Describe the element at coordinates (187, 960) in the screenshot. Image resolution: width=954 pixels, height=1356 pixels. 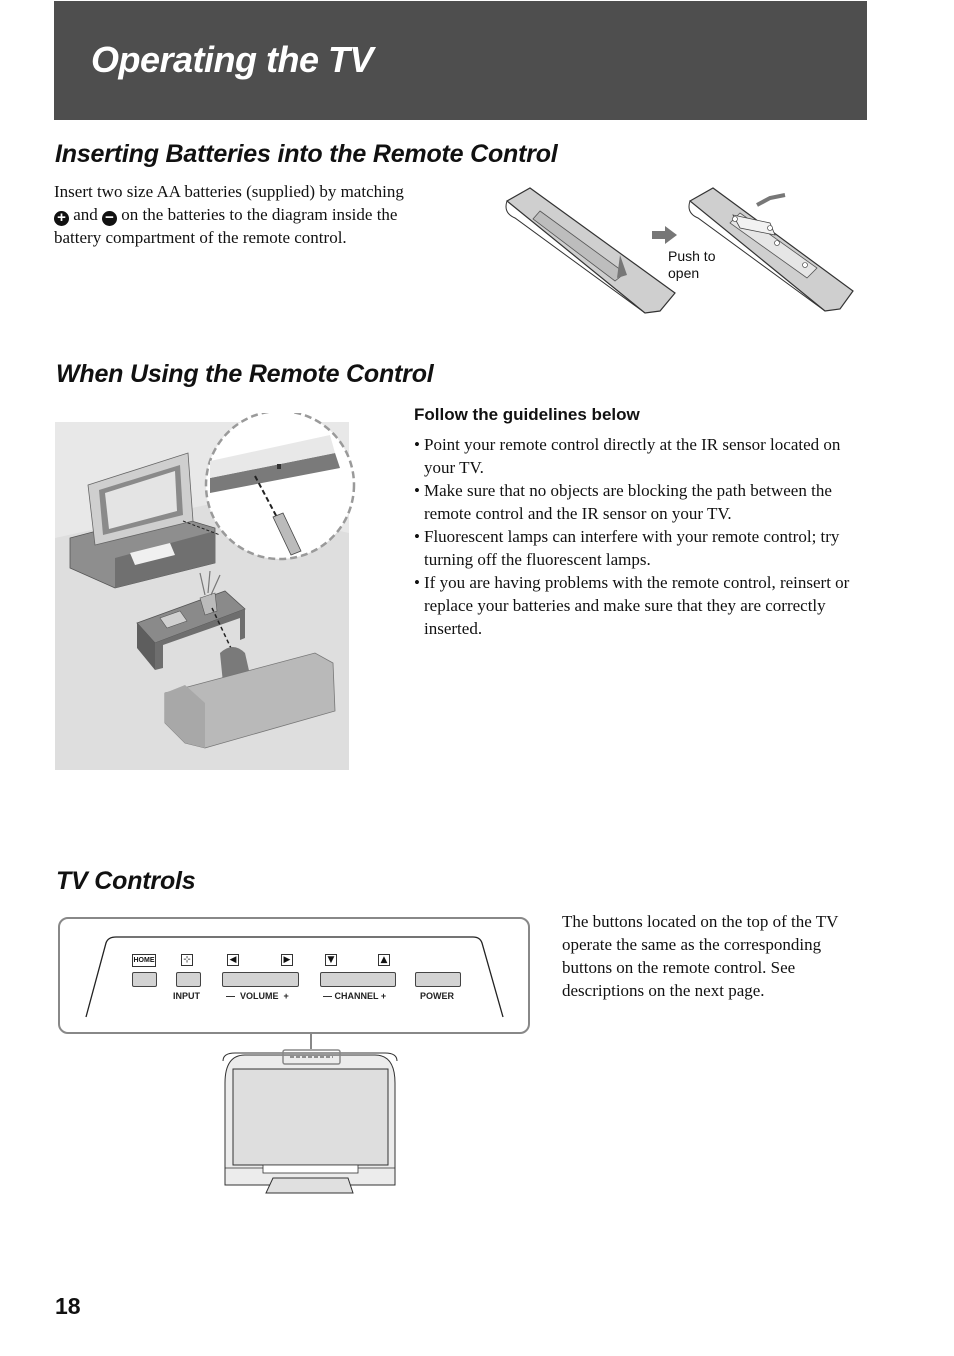
I see `input-icon: ⊹` at that location.